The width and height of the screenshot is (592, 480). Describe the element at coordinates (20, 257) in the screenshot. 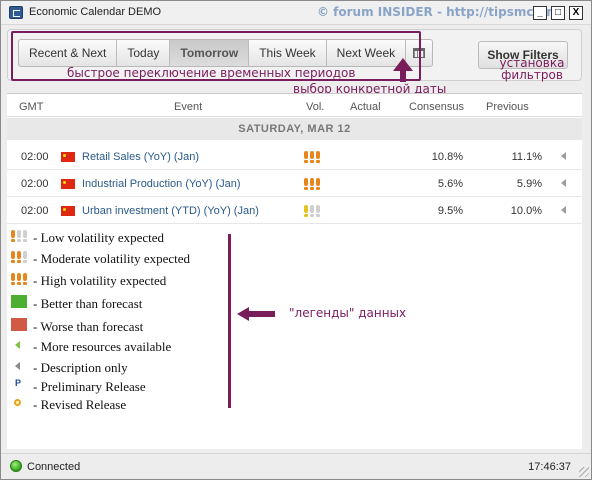

I see `moderate-volatility-icon` at that location.